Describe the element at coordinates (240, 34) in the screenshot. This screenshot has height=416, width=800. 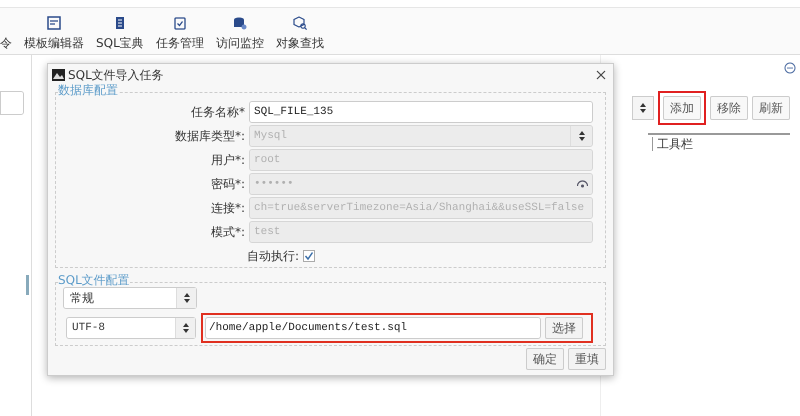
I see `toolbar-button: 访问监控` at that location.